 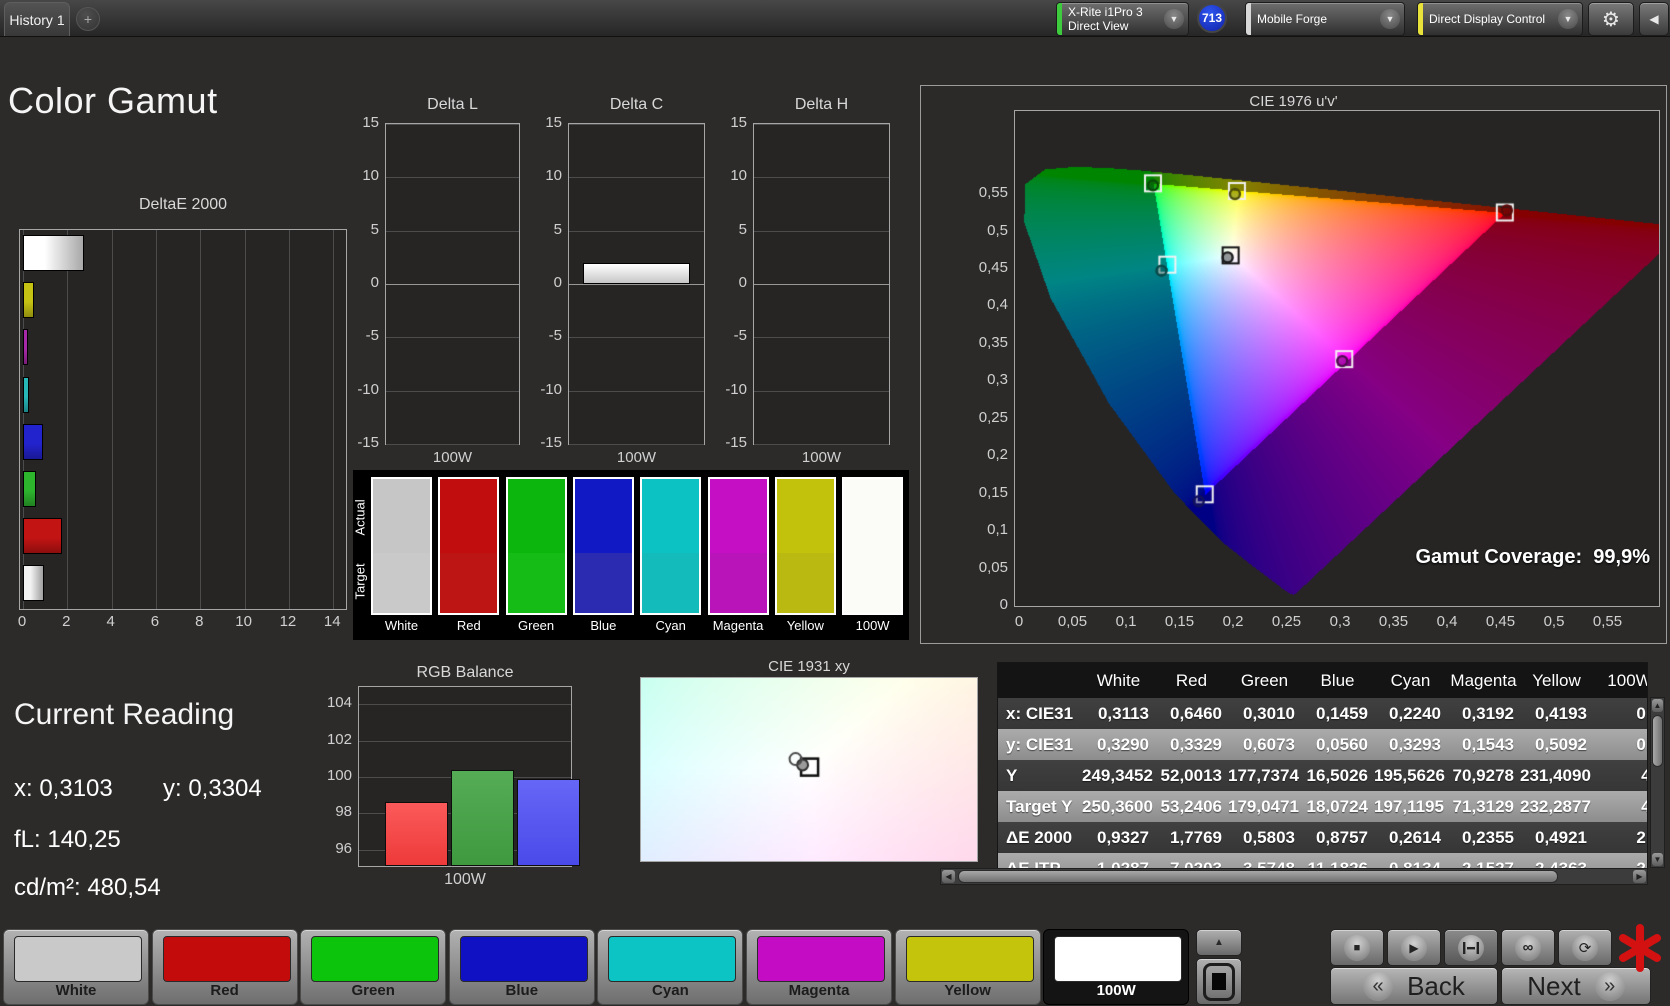 I want to click on table-horizontal-scrollbar: ◀ ▶, so click(x=1294, y=876).